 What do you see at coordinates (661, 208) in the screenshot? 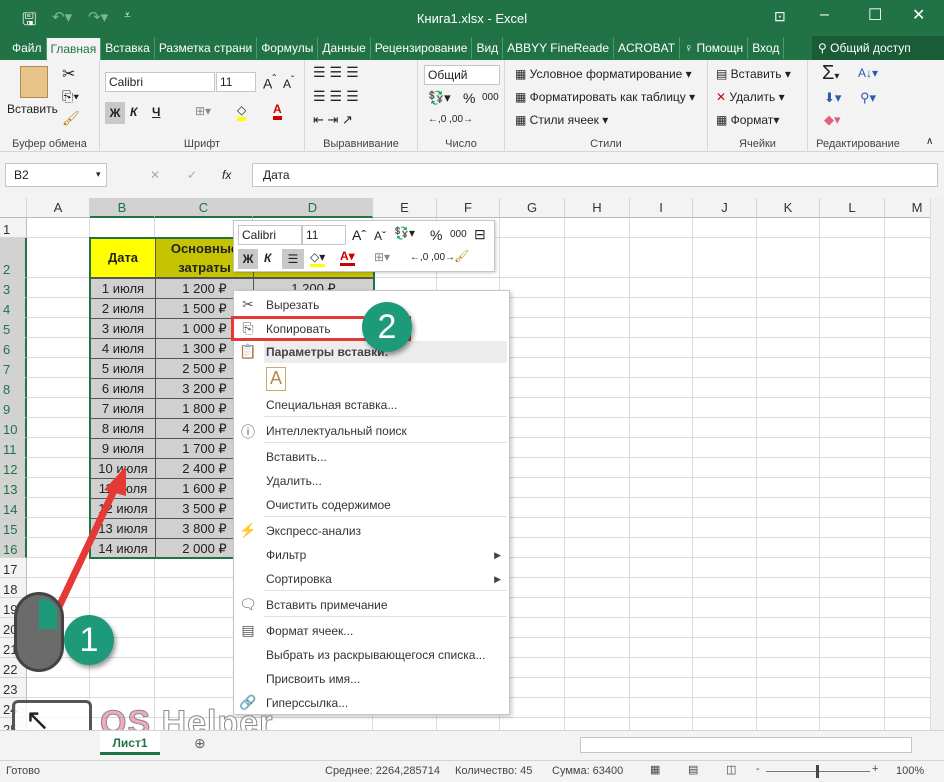
I see `column-header-I: I` at bounding box center [661, 208].